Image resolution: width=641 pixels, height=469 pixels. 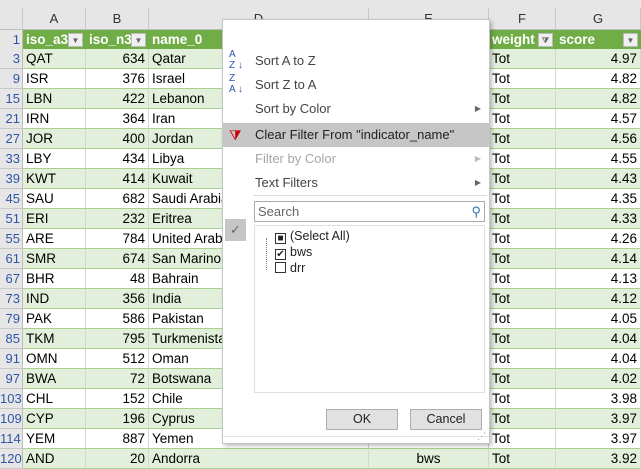 I want to click on row-header: 45, so click(x=11, y=199).